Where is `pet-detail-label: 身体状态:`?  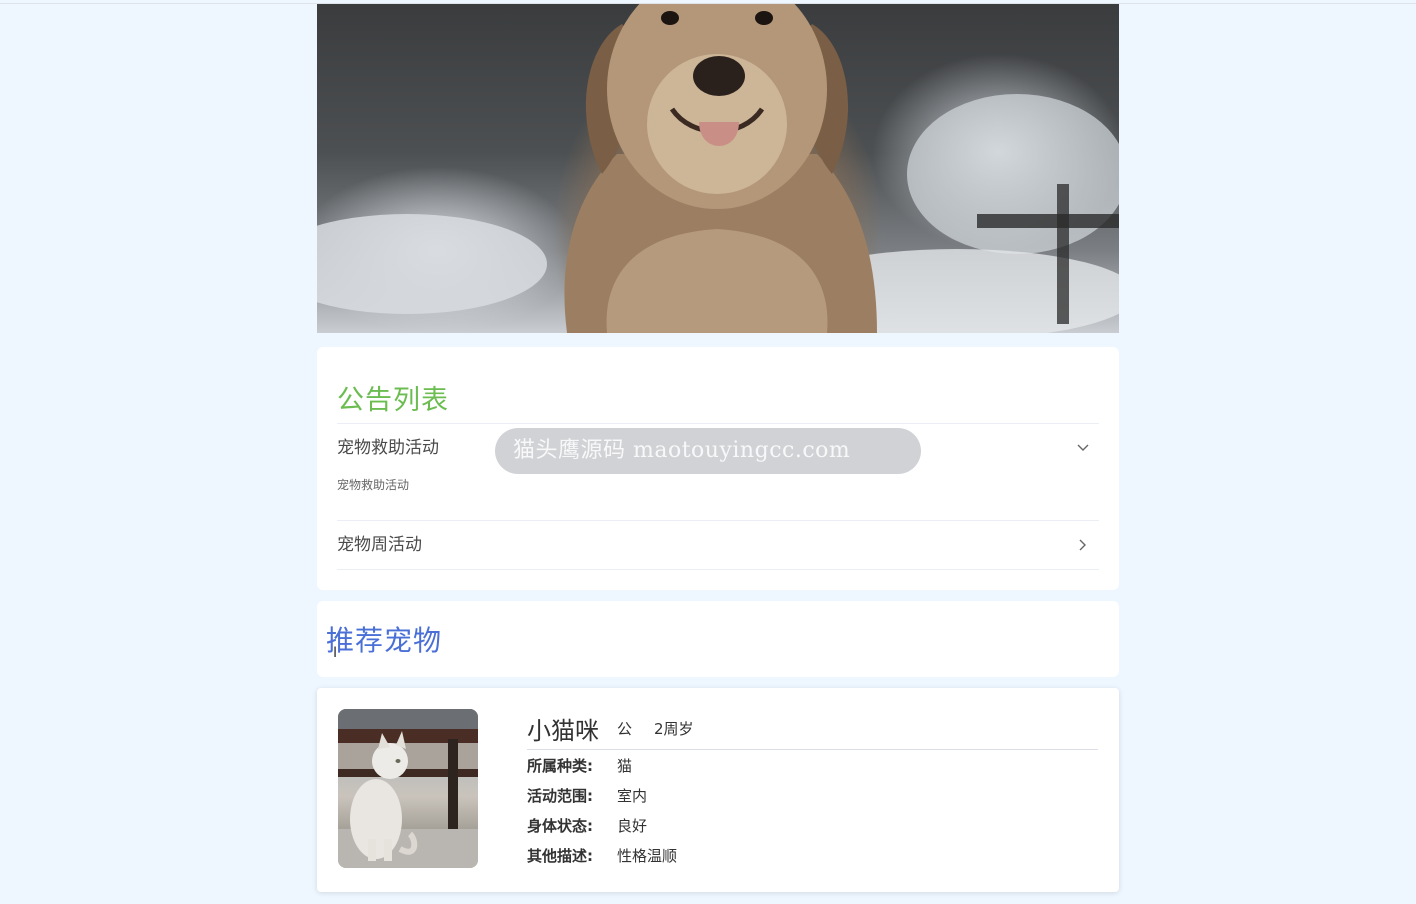
pet-detail-label: 身体状态: is located at coordinates (560, 826).